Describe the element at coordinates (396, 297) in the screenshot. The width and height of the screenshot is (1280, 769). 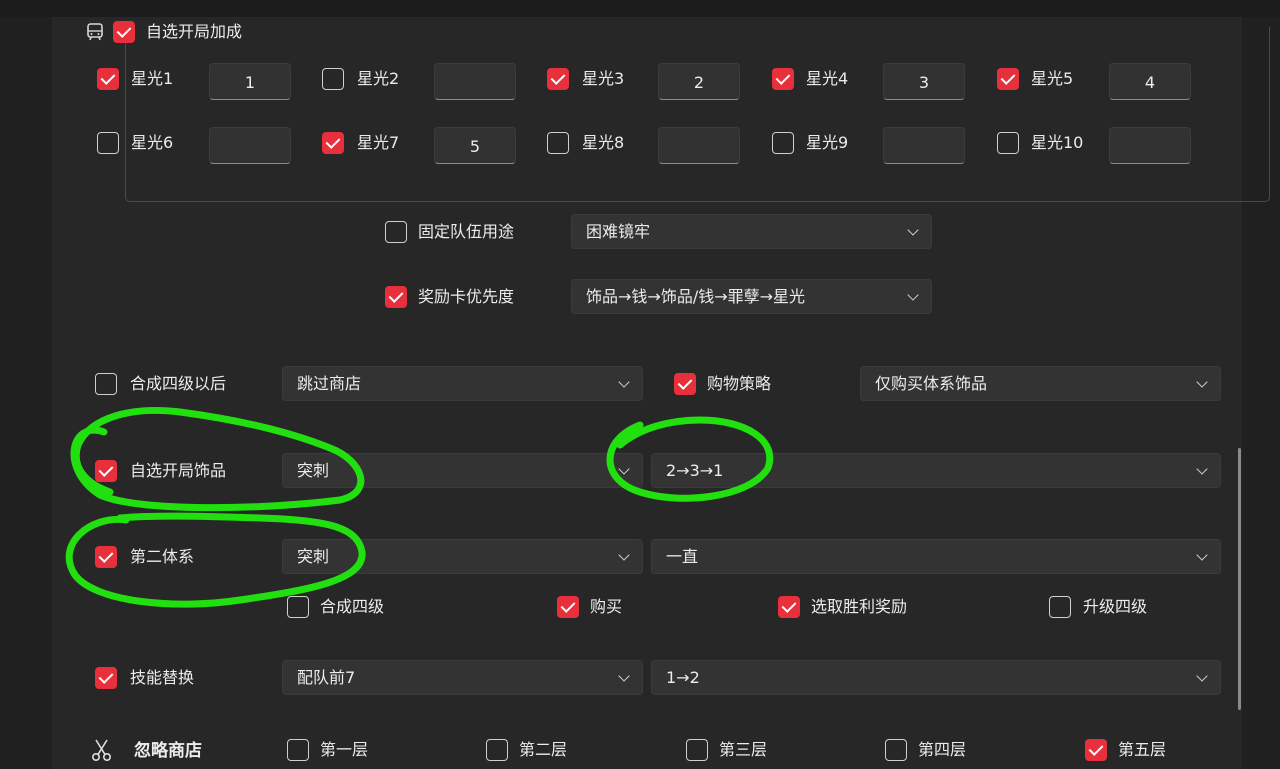
I see `reward-priority-checkbox` at that location.